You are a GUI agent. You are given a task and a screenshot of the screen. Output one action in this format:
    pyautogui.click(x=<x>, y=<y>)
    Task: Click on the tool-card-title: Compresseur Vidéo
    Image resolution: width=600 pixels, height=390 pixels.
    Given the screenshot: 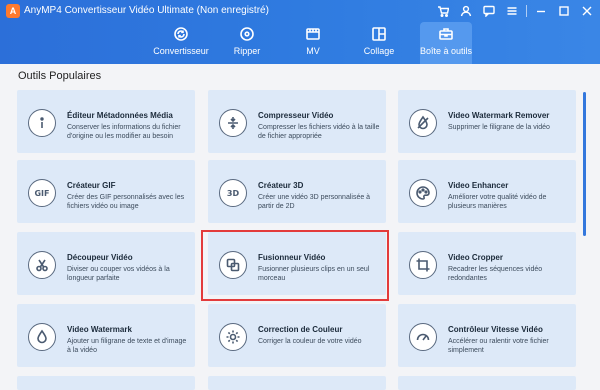 What is the action you would take?
    pyautogui.click(x=296, y=115)
    